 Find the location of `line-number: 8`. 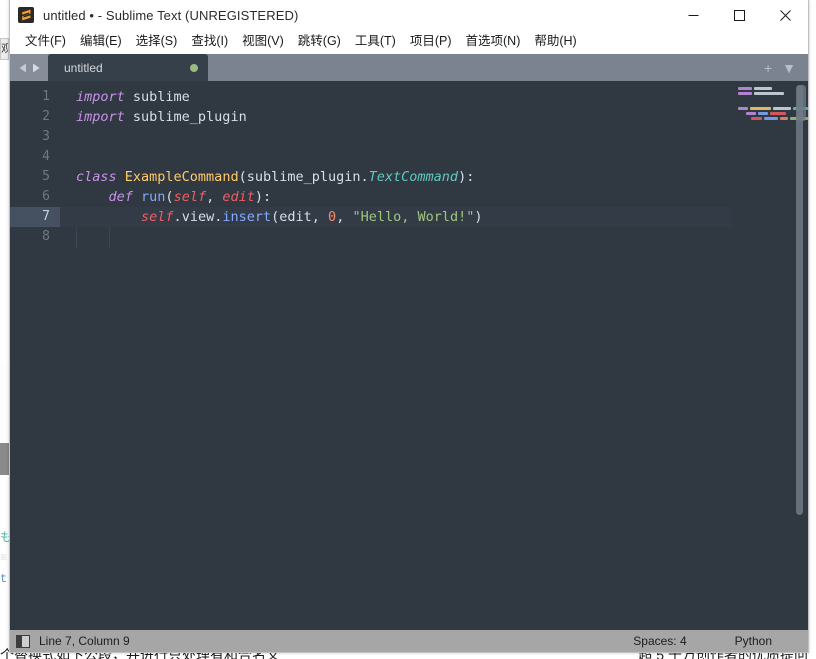

line-number: 8 is located at coordinates (46, 236).